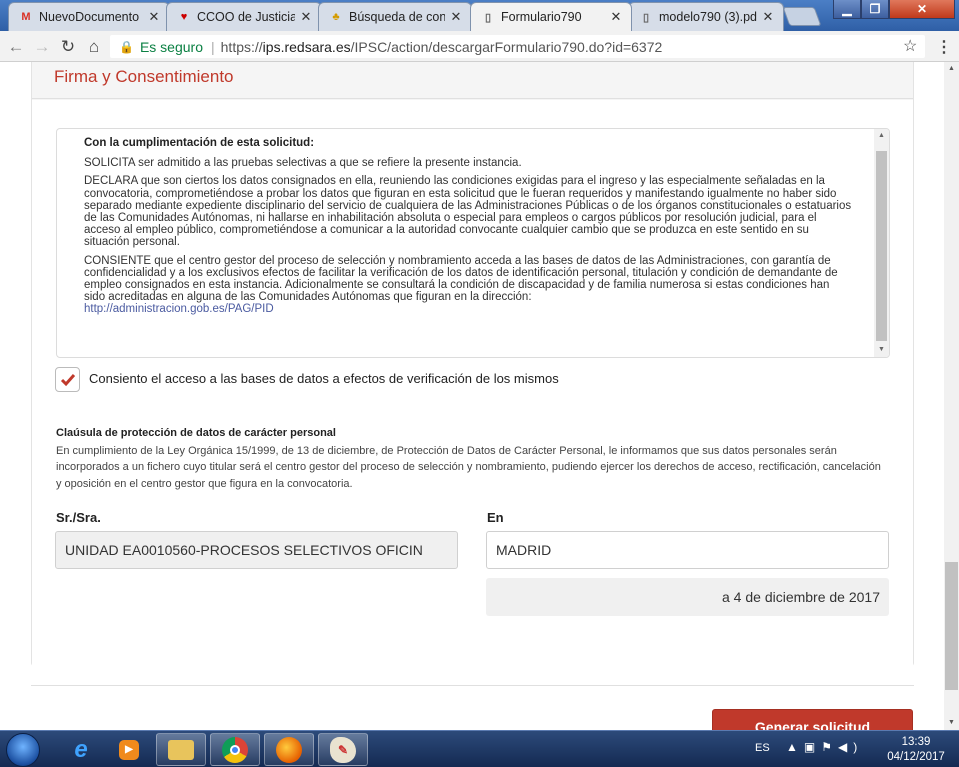 The width and height of the screenshot is (959, 767). I want to click on card-header: Firma y Consentimiento, so click(472, 80).